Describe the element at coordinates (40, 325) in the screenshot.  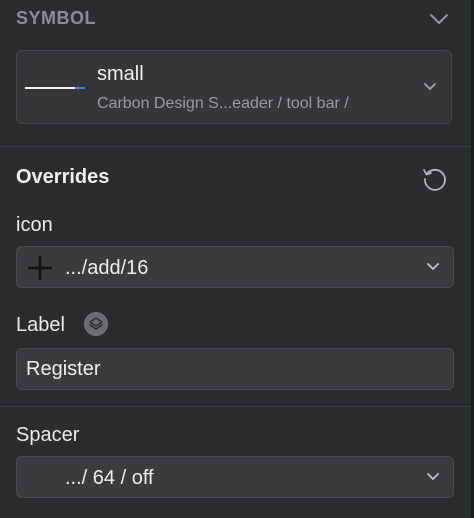
I see `label-label: Label` at that location.